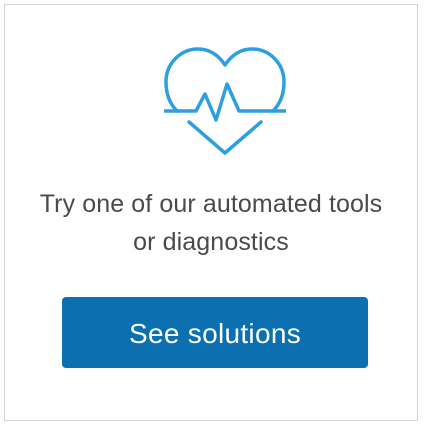 This screenshot has width=424, height=425. I want to click on card-message-line: or diagnostics, so click(211, 242).